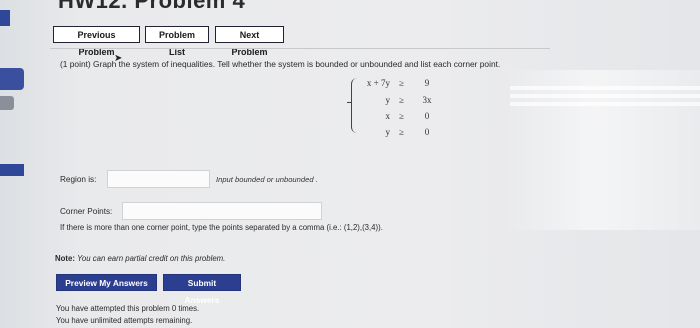  Describe the element at coordinates (427, 83) in the screenshot. I see `inequality-rhs: 9` at that location.